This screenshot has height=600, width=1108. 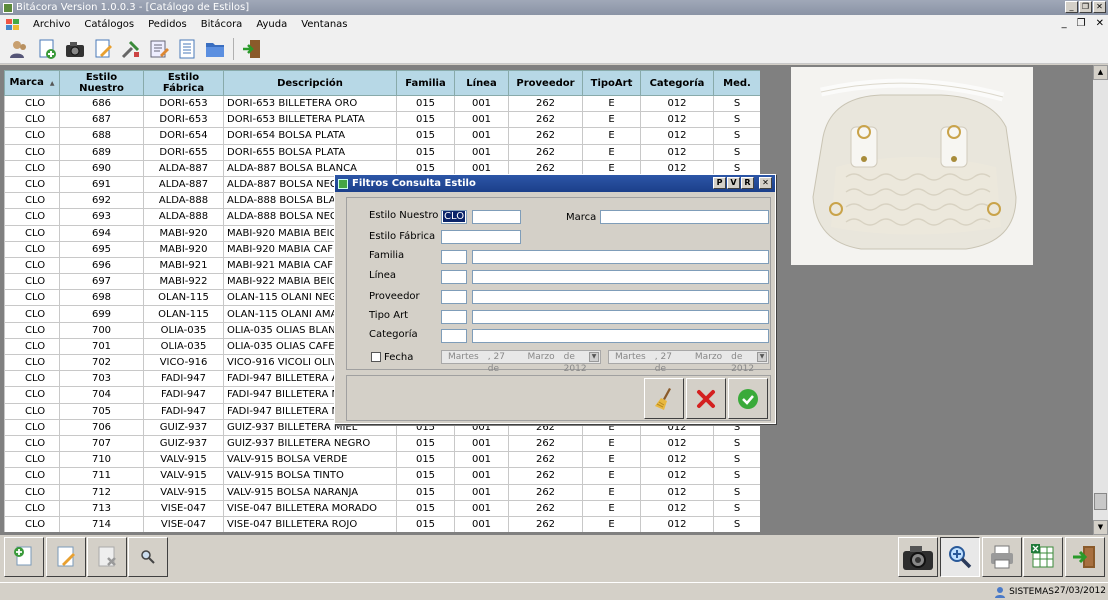 What do you see at coordinates (159, 49) in the screenshot?
I see `report-icon` at bounding box center [159, 49].